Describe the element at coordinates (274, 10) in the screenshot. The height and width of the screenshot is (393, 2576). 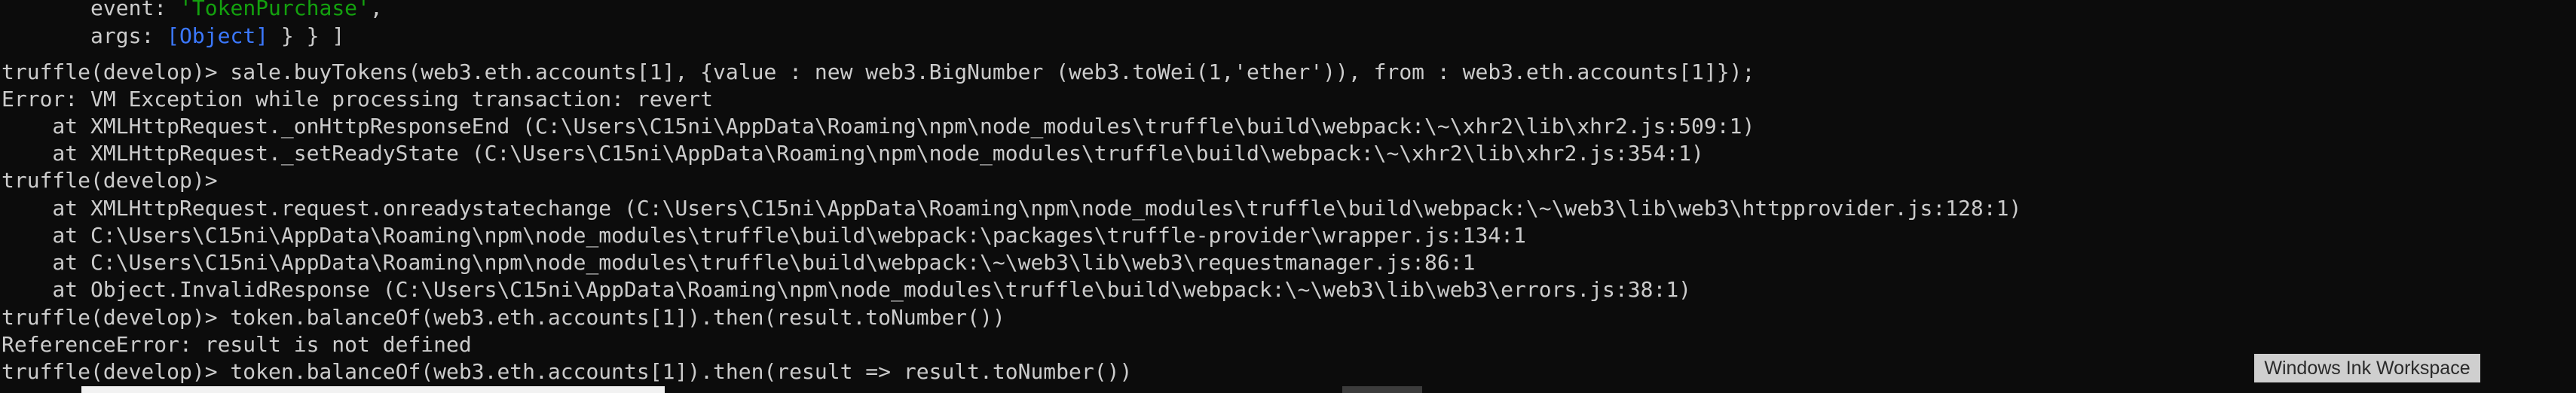
I see `event-value: 'TokenPurchase'` at that location.